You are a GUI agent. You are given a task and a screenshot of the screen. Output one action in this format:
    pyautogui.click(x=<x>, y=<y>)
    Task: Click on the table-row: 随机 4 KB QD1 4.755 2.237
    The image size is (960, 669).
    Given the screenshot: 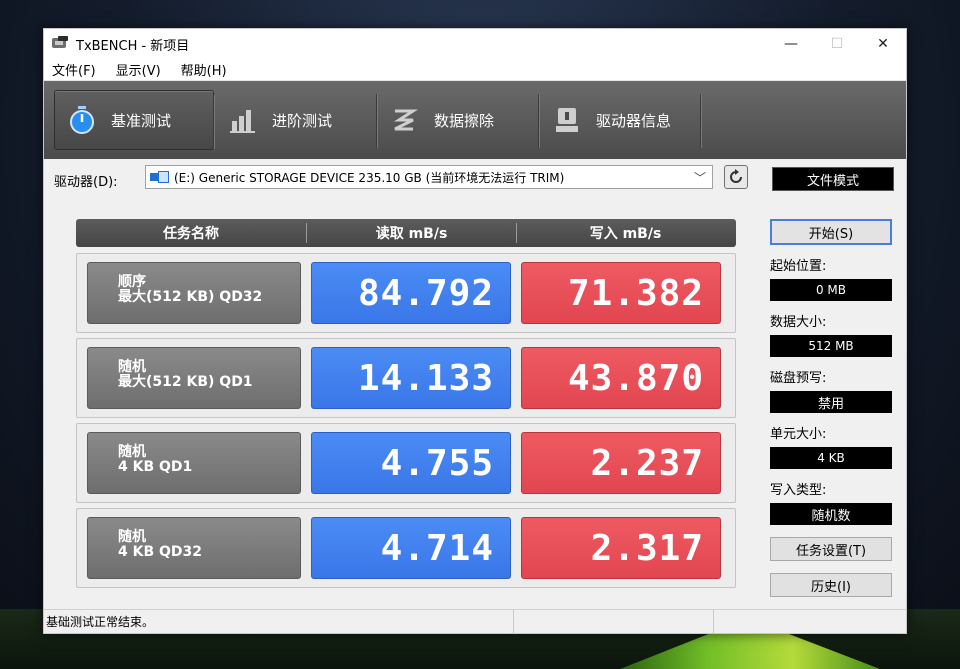 What is the action you would take?
    pyautogui.click(x=406, y=463)
    